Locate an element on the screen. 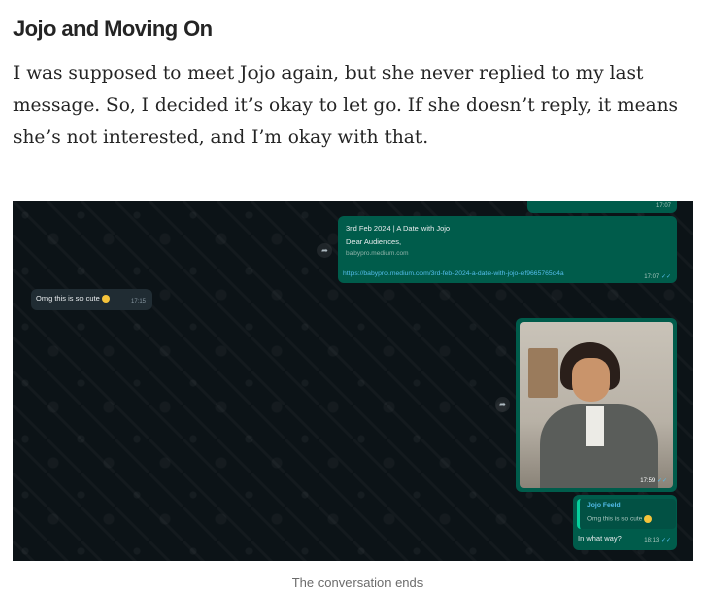 Image resolution: width=715 pixels, height=614 pixels. article-heading: Jojo and Moving On is located at coordinates (113, 28).